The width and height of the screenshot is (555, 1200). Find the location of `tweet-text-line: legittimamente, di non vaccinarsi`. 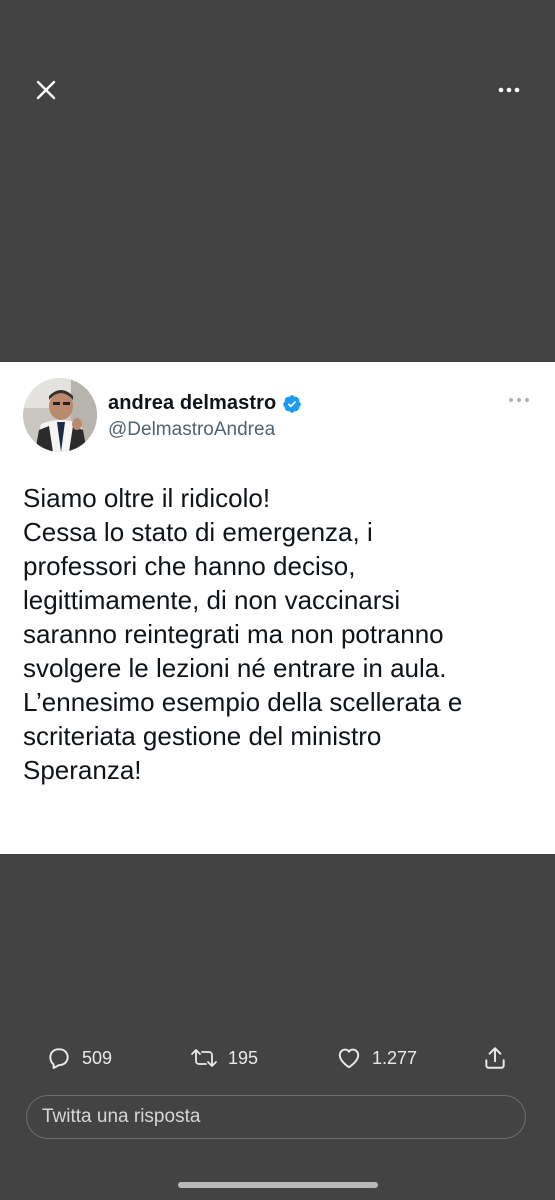

tweet-text-line: legittimamente, di non vaccinarsi is located at coordinates (212, 600).